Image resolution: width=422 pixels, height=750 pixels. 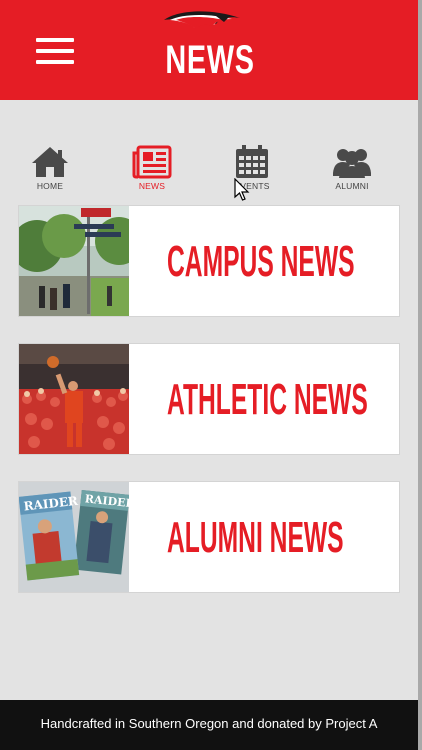 What do you see at coordinates (252, 186) in the screenshot?
I see `nav-label-events: EVENTS` at bounding box center [252, 186].